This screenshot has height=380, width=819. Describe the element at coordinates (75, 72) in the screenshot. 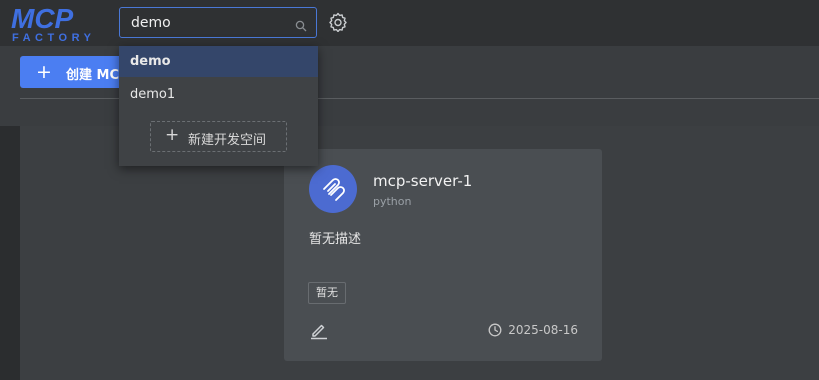

I see `create-mcp-button: + 创建 MCP` at that location.